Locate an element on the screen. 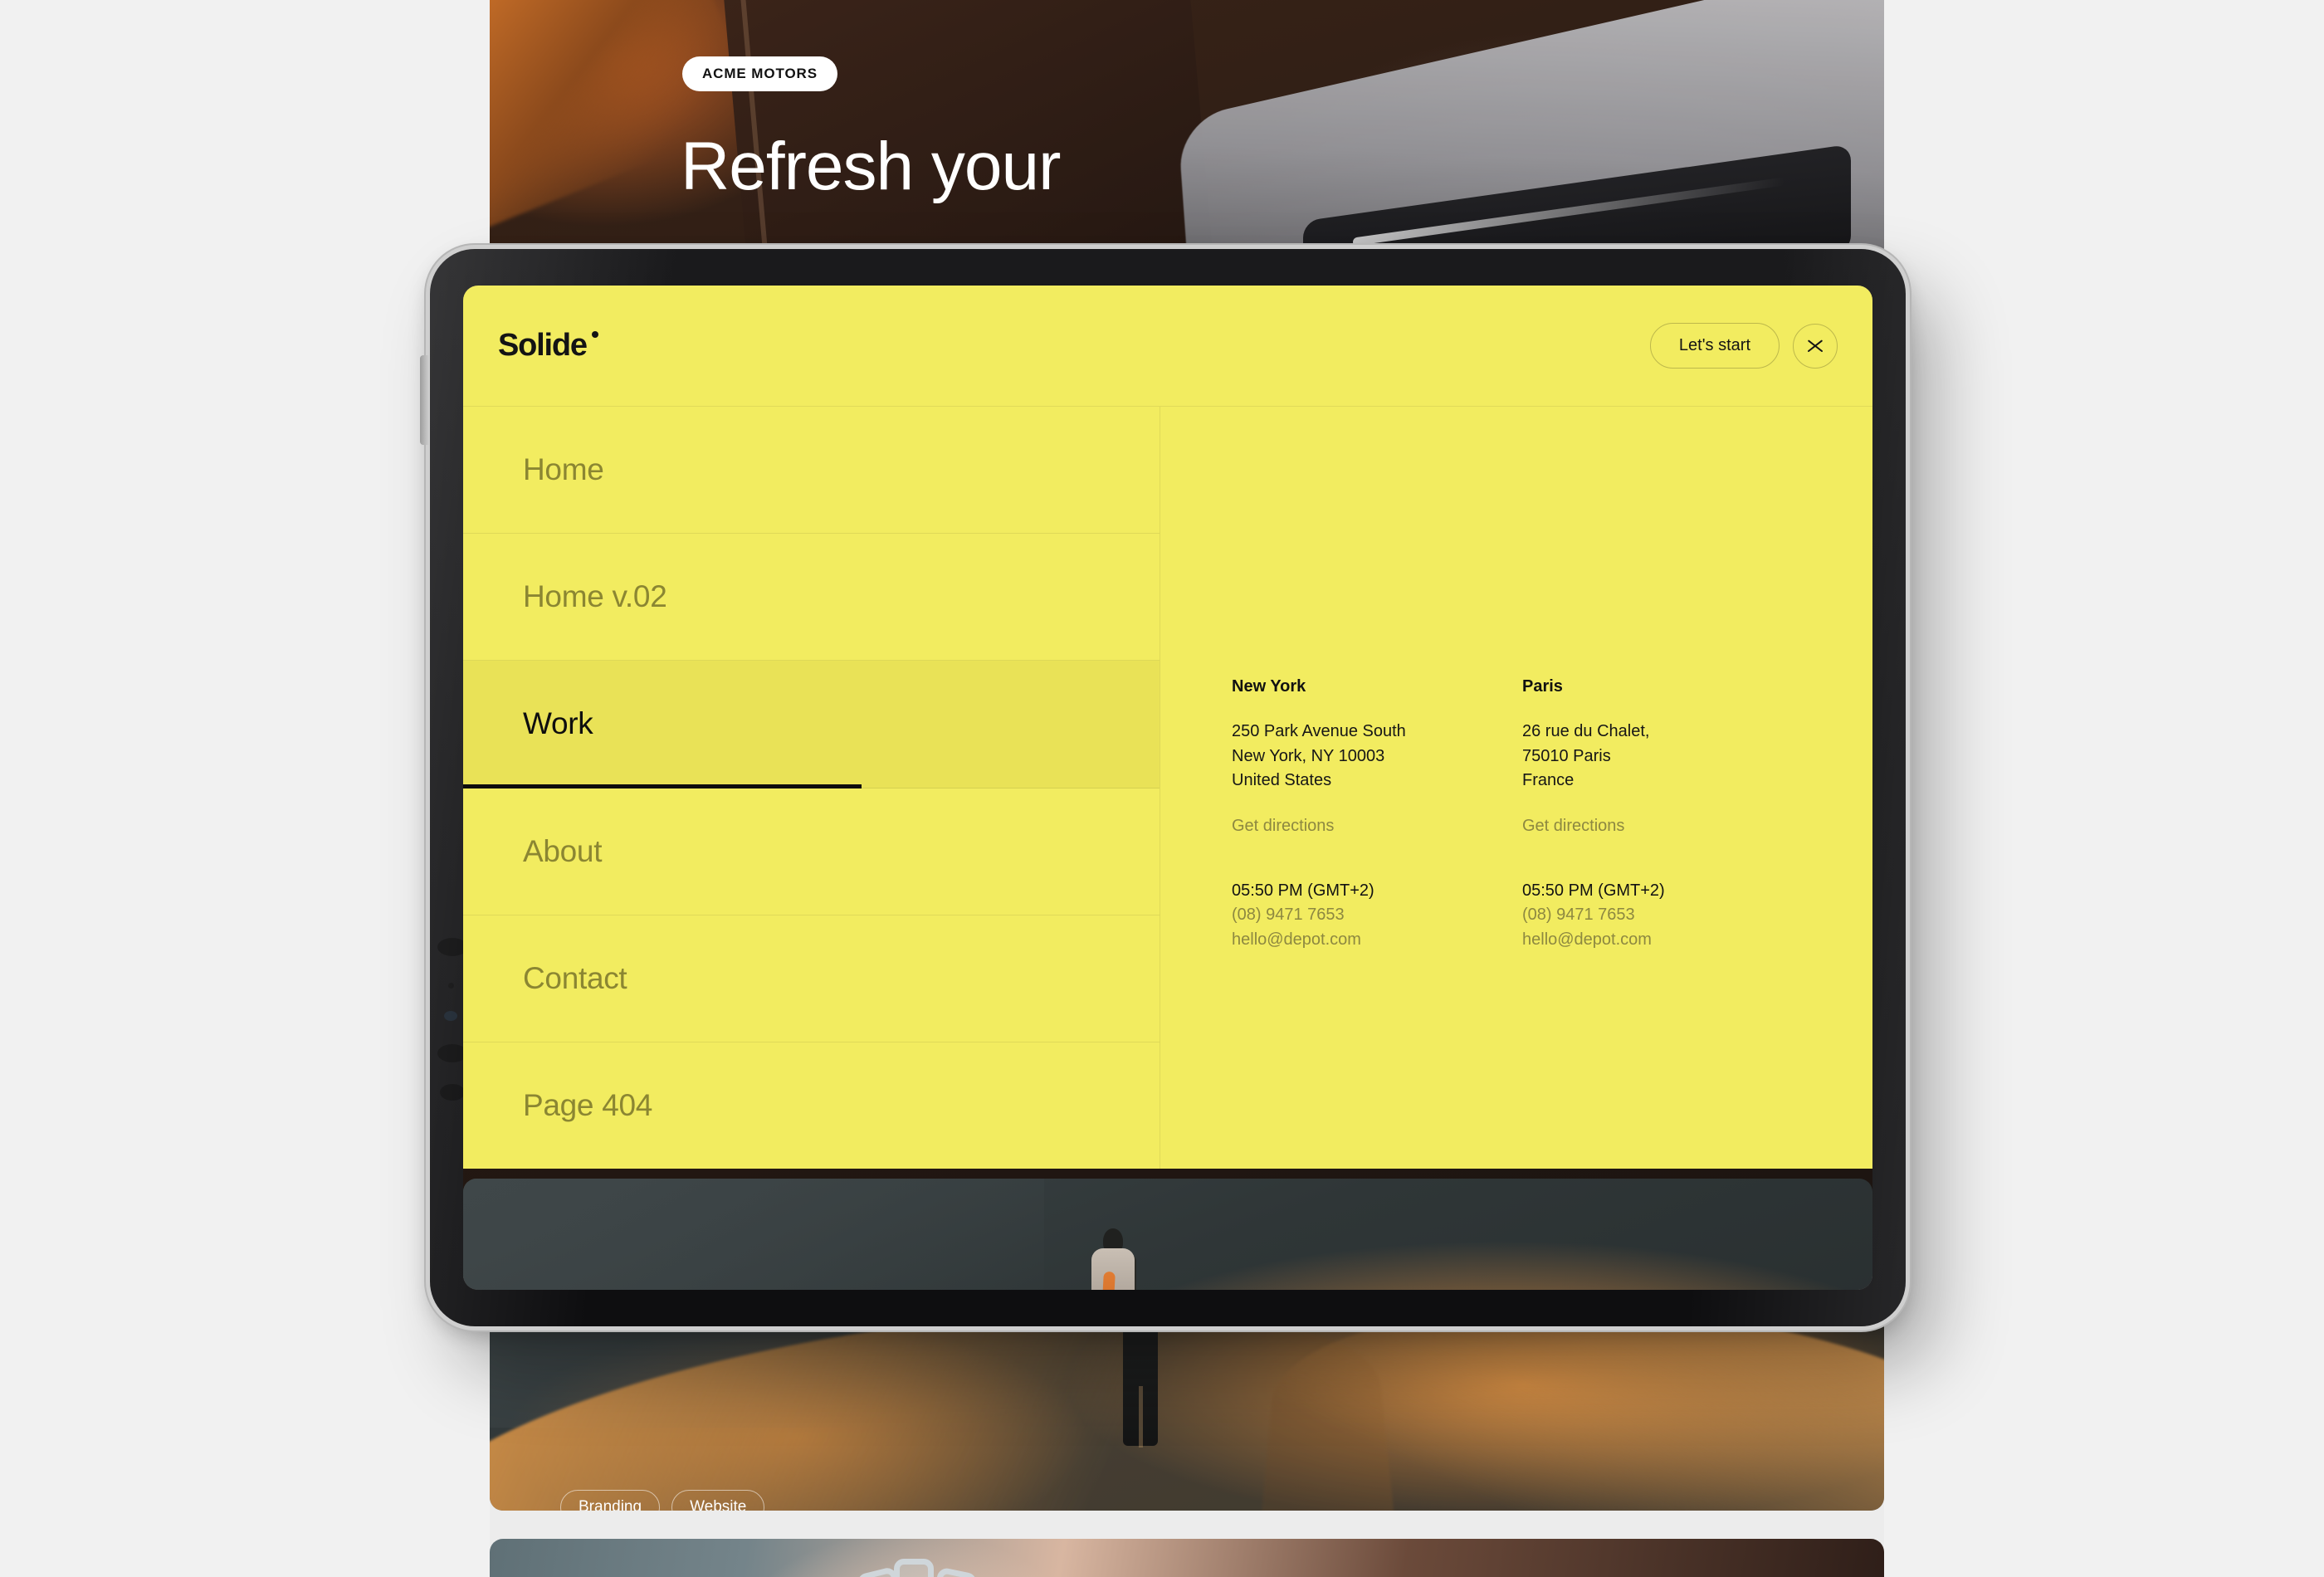  header-actions: Let's start is located at coordinates (1744, 346).